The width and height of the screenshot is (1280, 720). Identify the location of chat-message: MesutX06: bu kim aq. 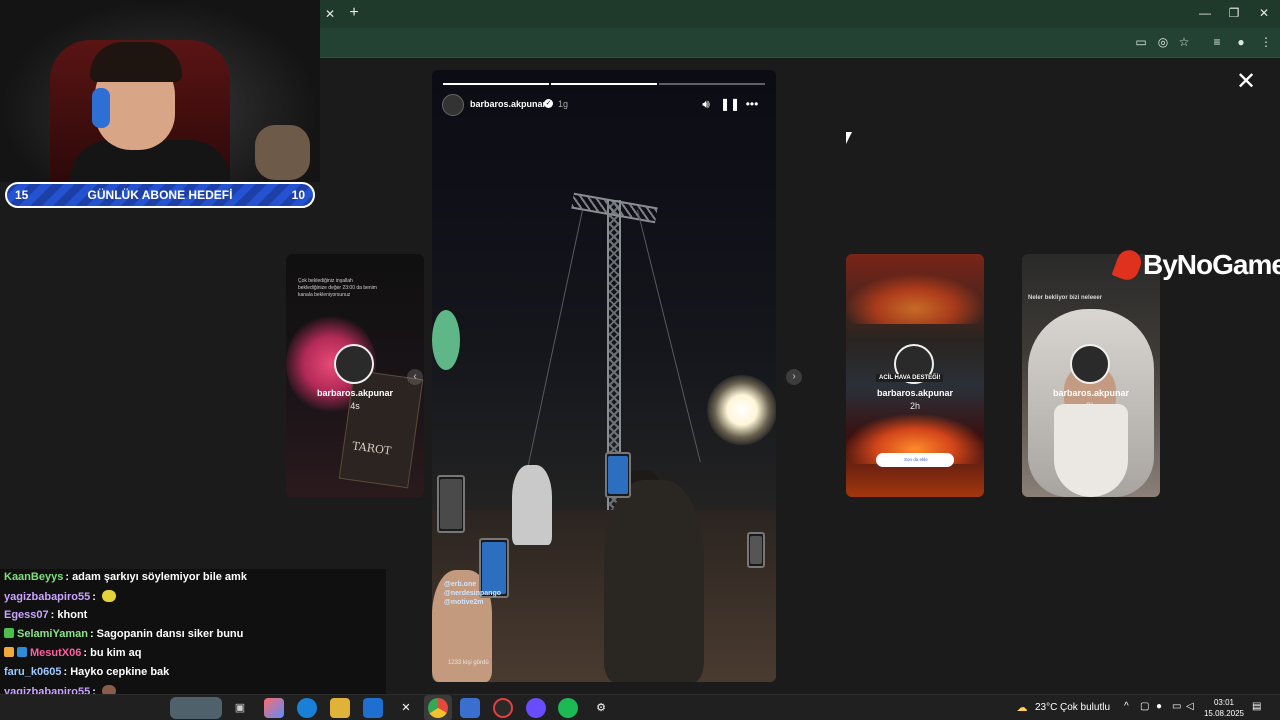
(72, 655).